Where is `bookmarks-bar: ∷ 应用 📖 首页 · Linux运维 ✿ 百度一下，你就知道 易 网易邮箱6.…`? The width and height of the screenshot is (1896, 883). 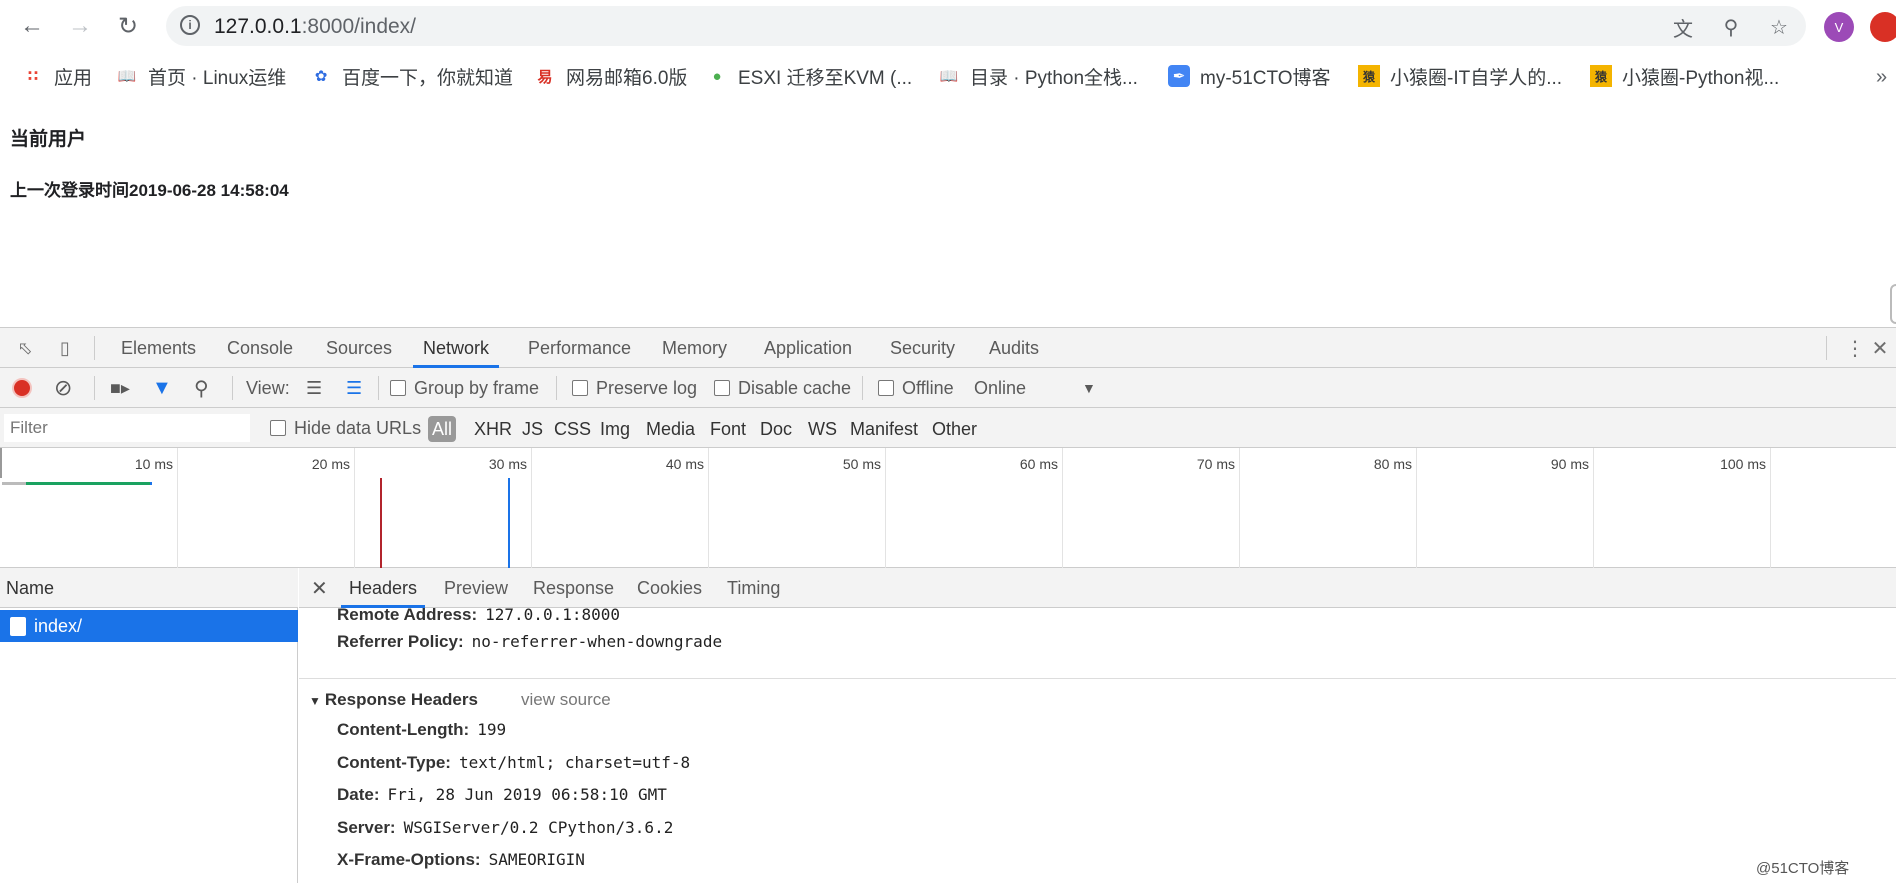
bookmarks-bar: ∷ 应用 📖 首页 · Linux运维 ✿ 百度一下，你就知道 易 网易邮箱6.… is located at coordinates (948, 76).